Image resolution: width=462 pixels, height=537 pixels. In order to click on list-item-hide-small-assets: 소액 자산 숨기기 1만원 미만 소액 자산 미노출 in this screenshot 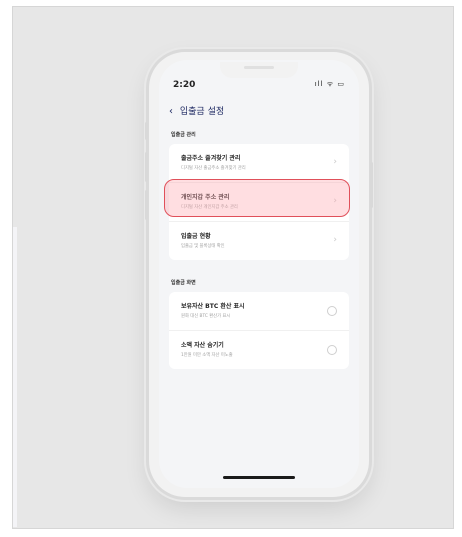, I will do `click(259, 350)`.